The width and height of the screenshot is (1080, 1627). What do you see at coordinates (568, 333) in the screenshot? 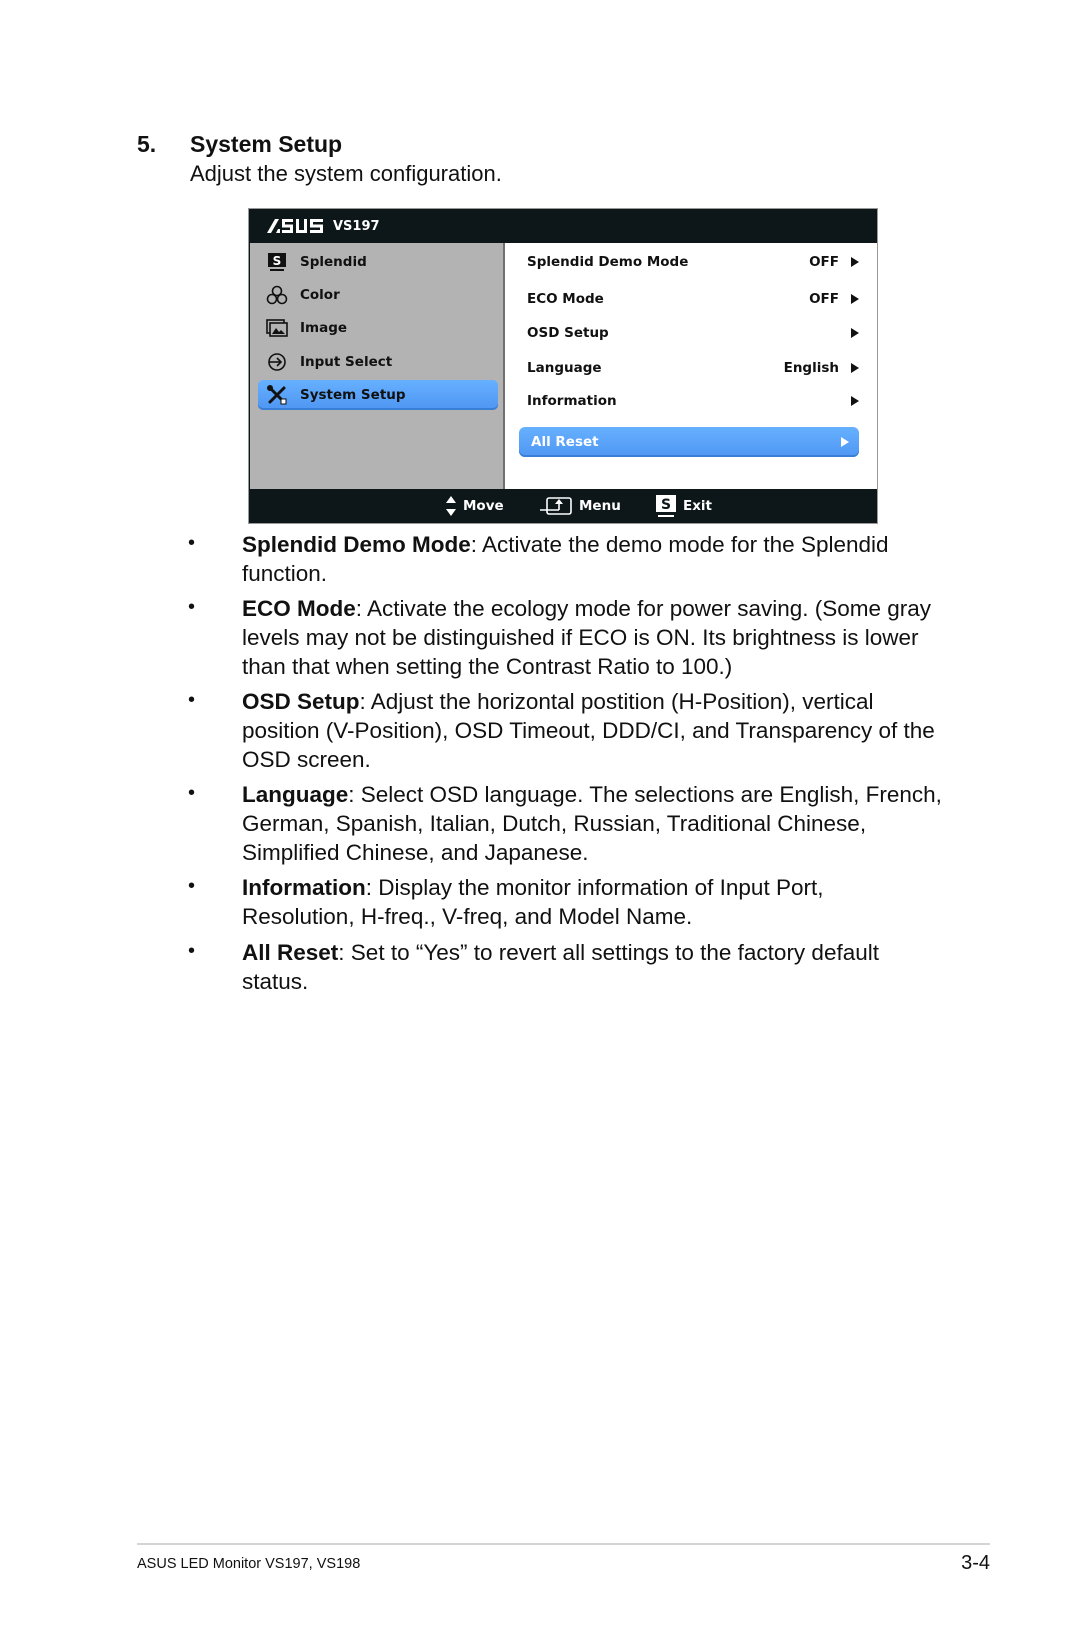
I see `setting-name: OSD Setup` at bounding box center [568, 333].